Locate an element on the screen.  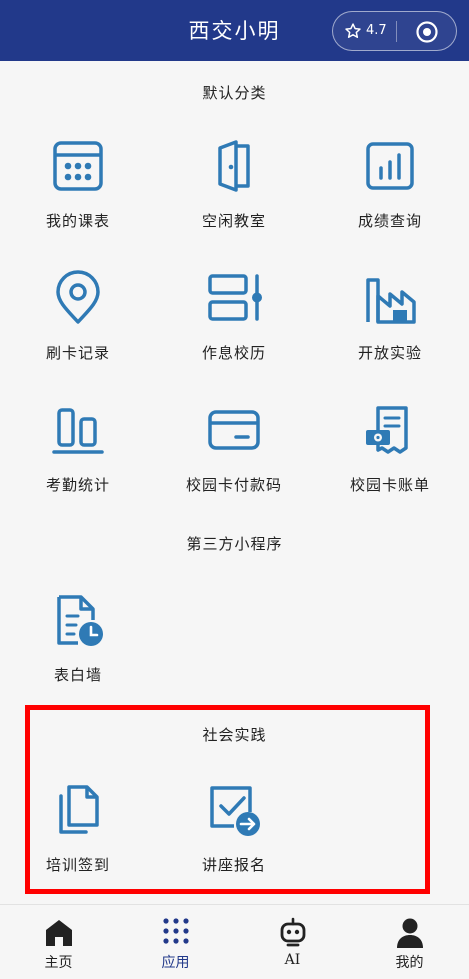
attendance-bars-icon is located at coordinates (78, 431).